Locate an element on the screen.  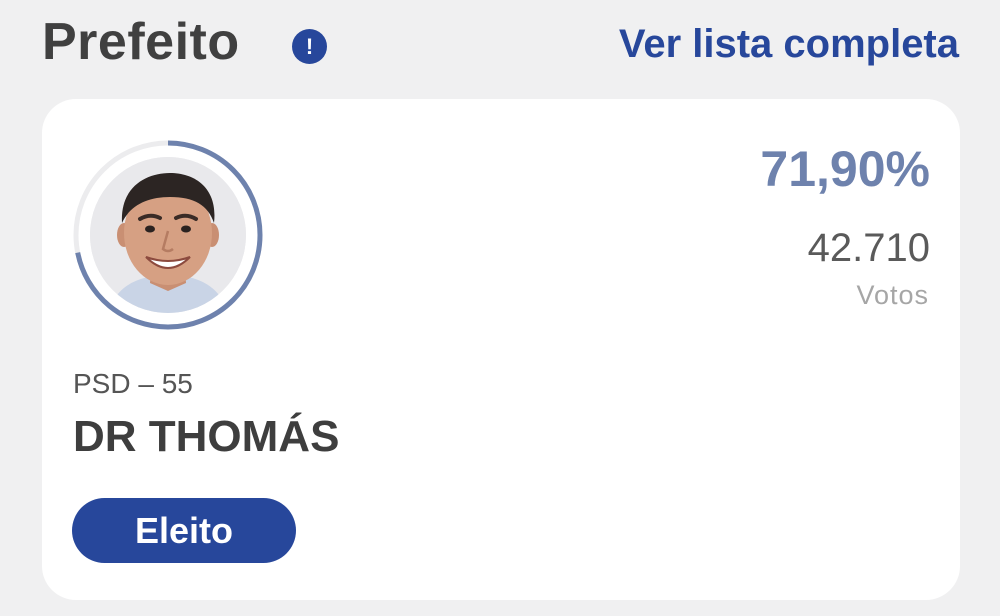
vote-count-label: Votos is located at coordinates (892, 295).